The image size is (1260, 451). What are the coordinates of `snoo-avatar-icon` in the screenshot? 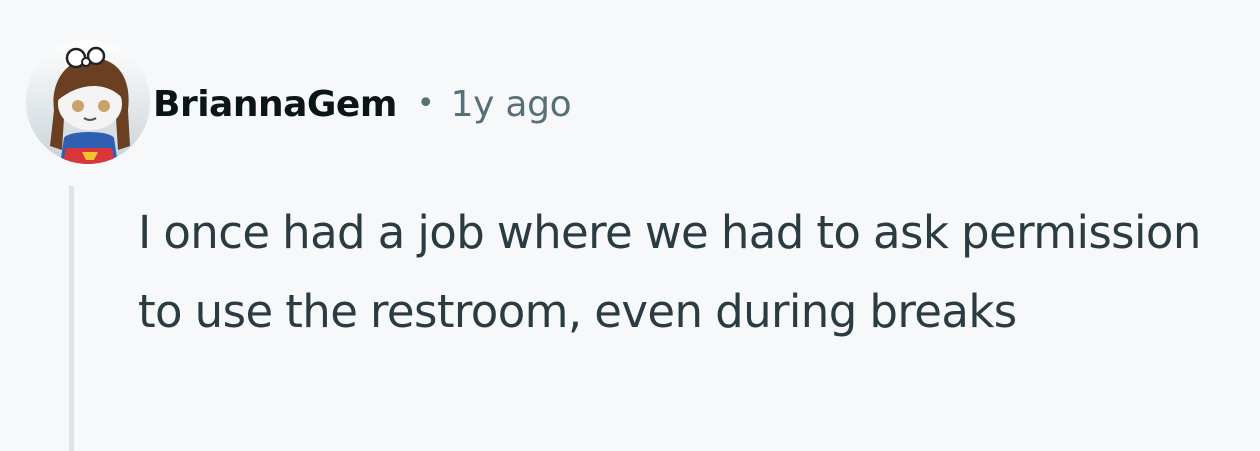 It's located at (88, 102).